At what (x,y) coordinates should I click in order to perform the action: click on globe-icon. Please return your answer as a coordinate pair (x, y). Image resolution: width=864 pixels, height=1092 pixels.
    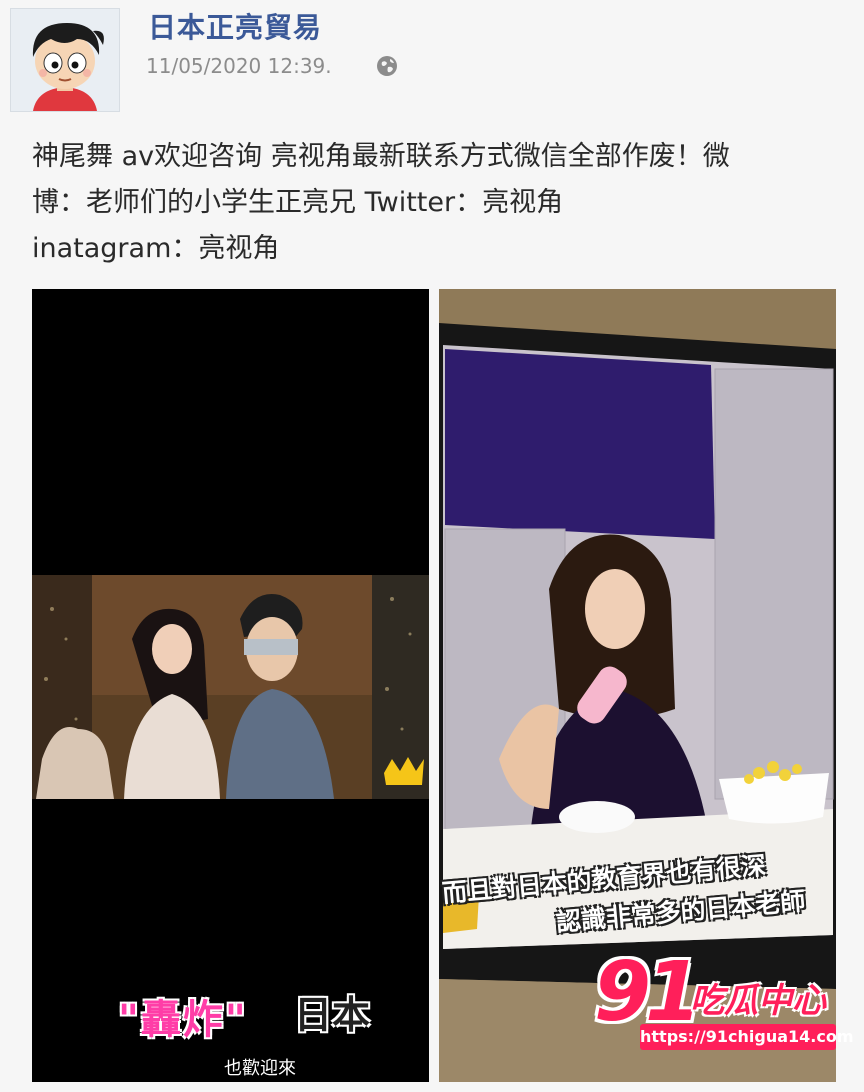
    Looking at the image, I should click on (387, 66).